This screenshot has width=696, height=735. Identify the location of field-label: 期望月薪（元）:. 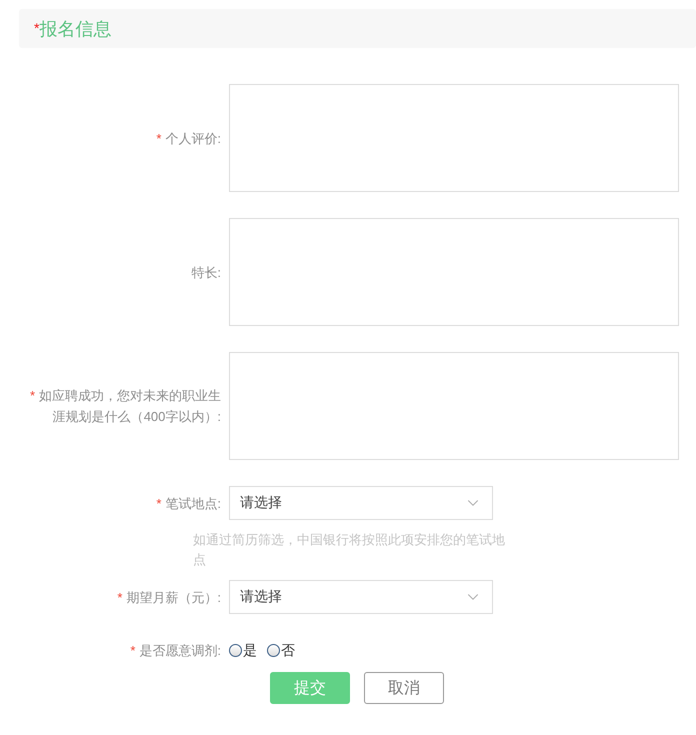
(173, 597).